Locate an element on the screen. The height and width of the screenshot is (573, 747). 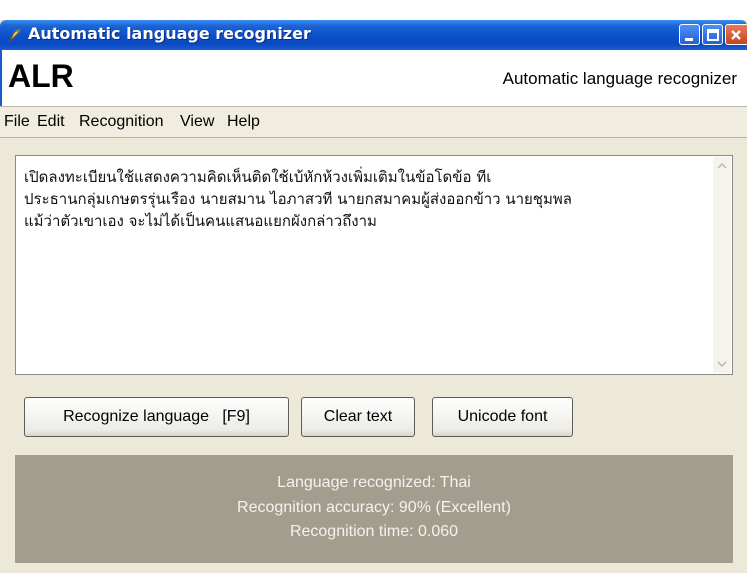
close-button is located at coordinates (736, 34).